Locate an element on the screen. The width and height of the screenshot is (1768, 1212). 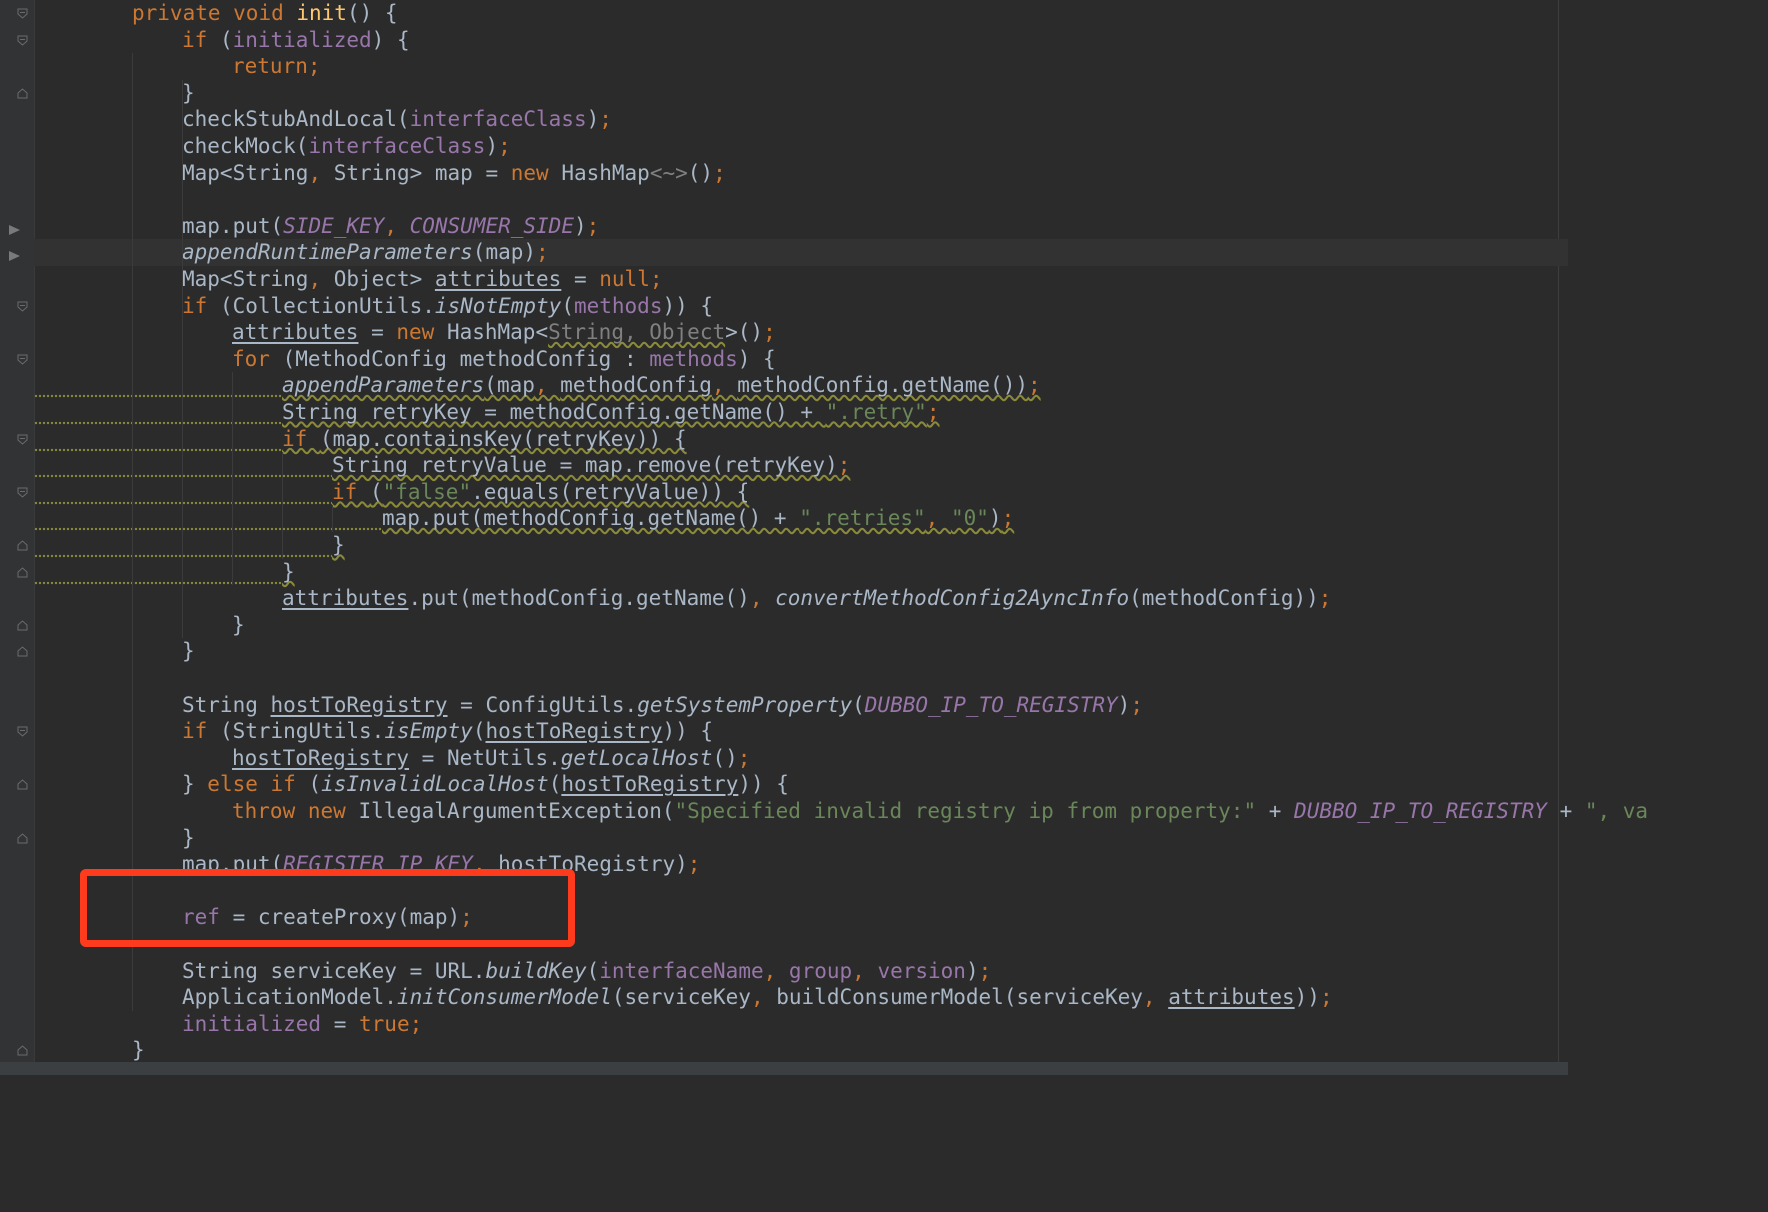
code-token: private is located at coordinates (183, 13).